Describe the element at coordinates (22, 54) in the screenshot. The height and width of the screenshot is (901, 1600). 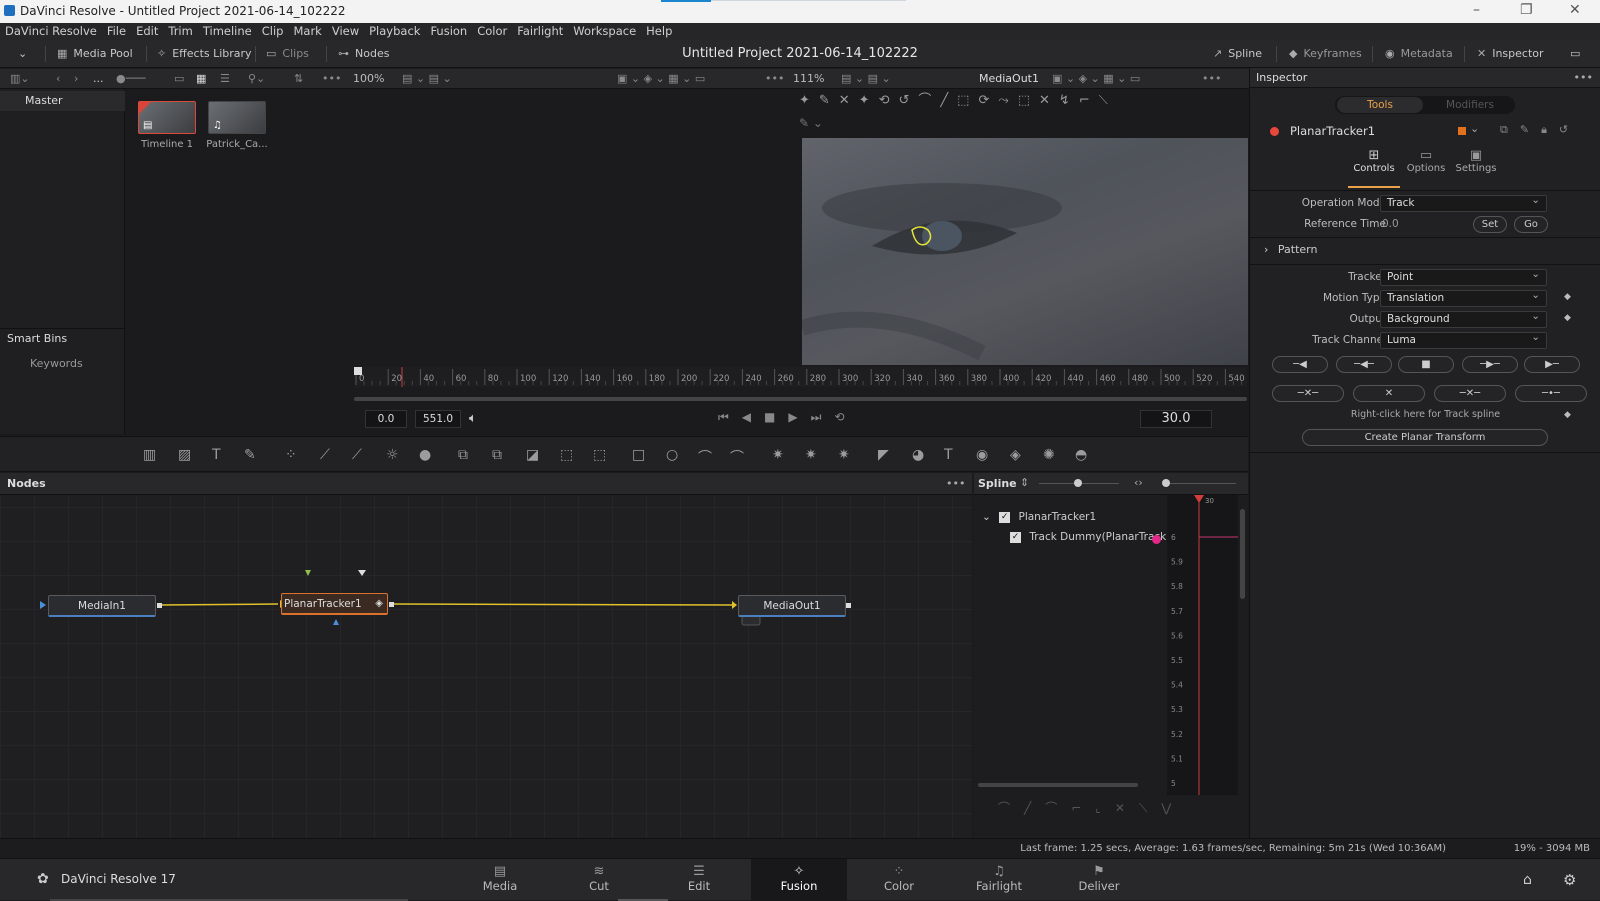
I see `panel-toggle-icon: ⌄` at that location.